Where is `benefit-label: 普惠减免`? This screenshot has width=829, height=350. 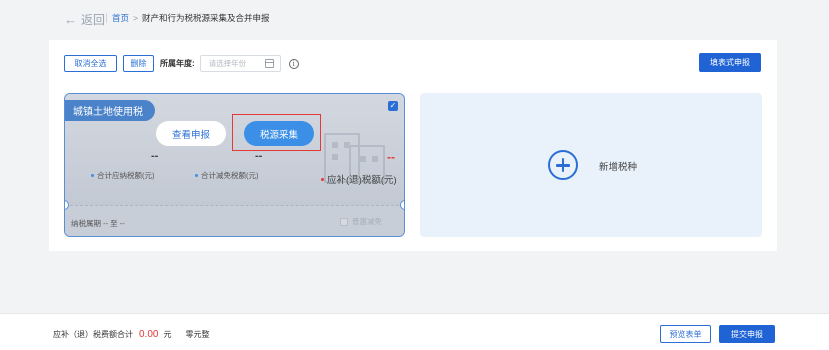 benefit-label: 普惠减免 is located at coordinates (367, 221).